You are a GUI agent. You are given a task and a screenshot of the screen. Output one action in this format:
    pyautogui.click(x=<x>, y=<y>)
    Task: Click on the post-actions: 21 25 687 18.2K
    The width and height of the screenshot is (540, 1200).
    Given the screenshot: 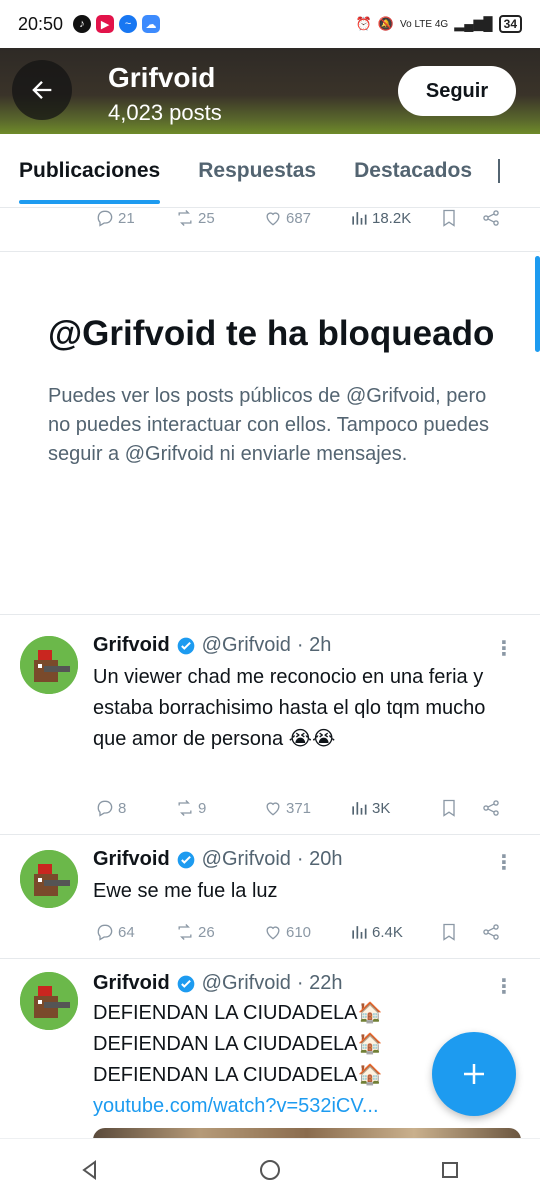 What is the action you would take?
    pyautogui.click(x=305, y=218)
    